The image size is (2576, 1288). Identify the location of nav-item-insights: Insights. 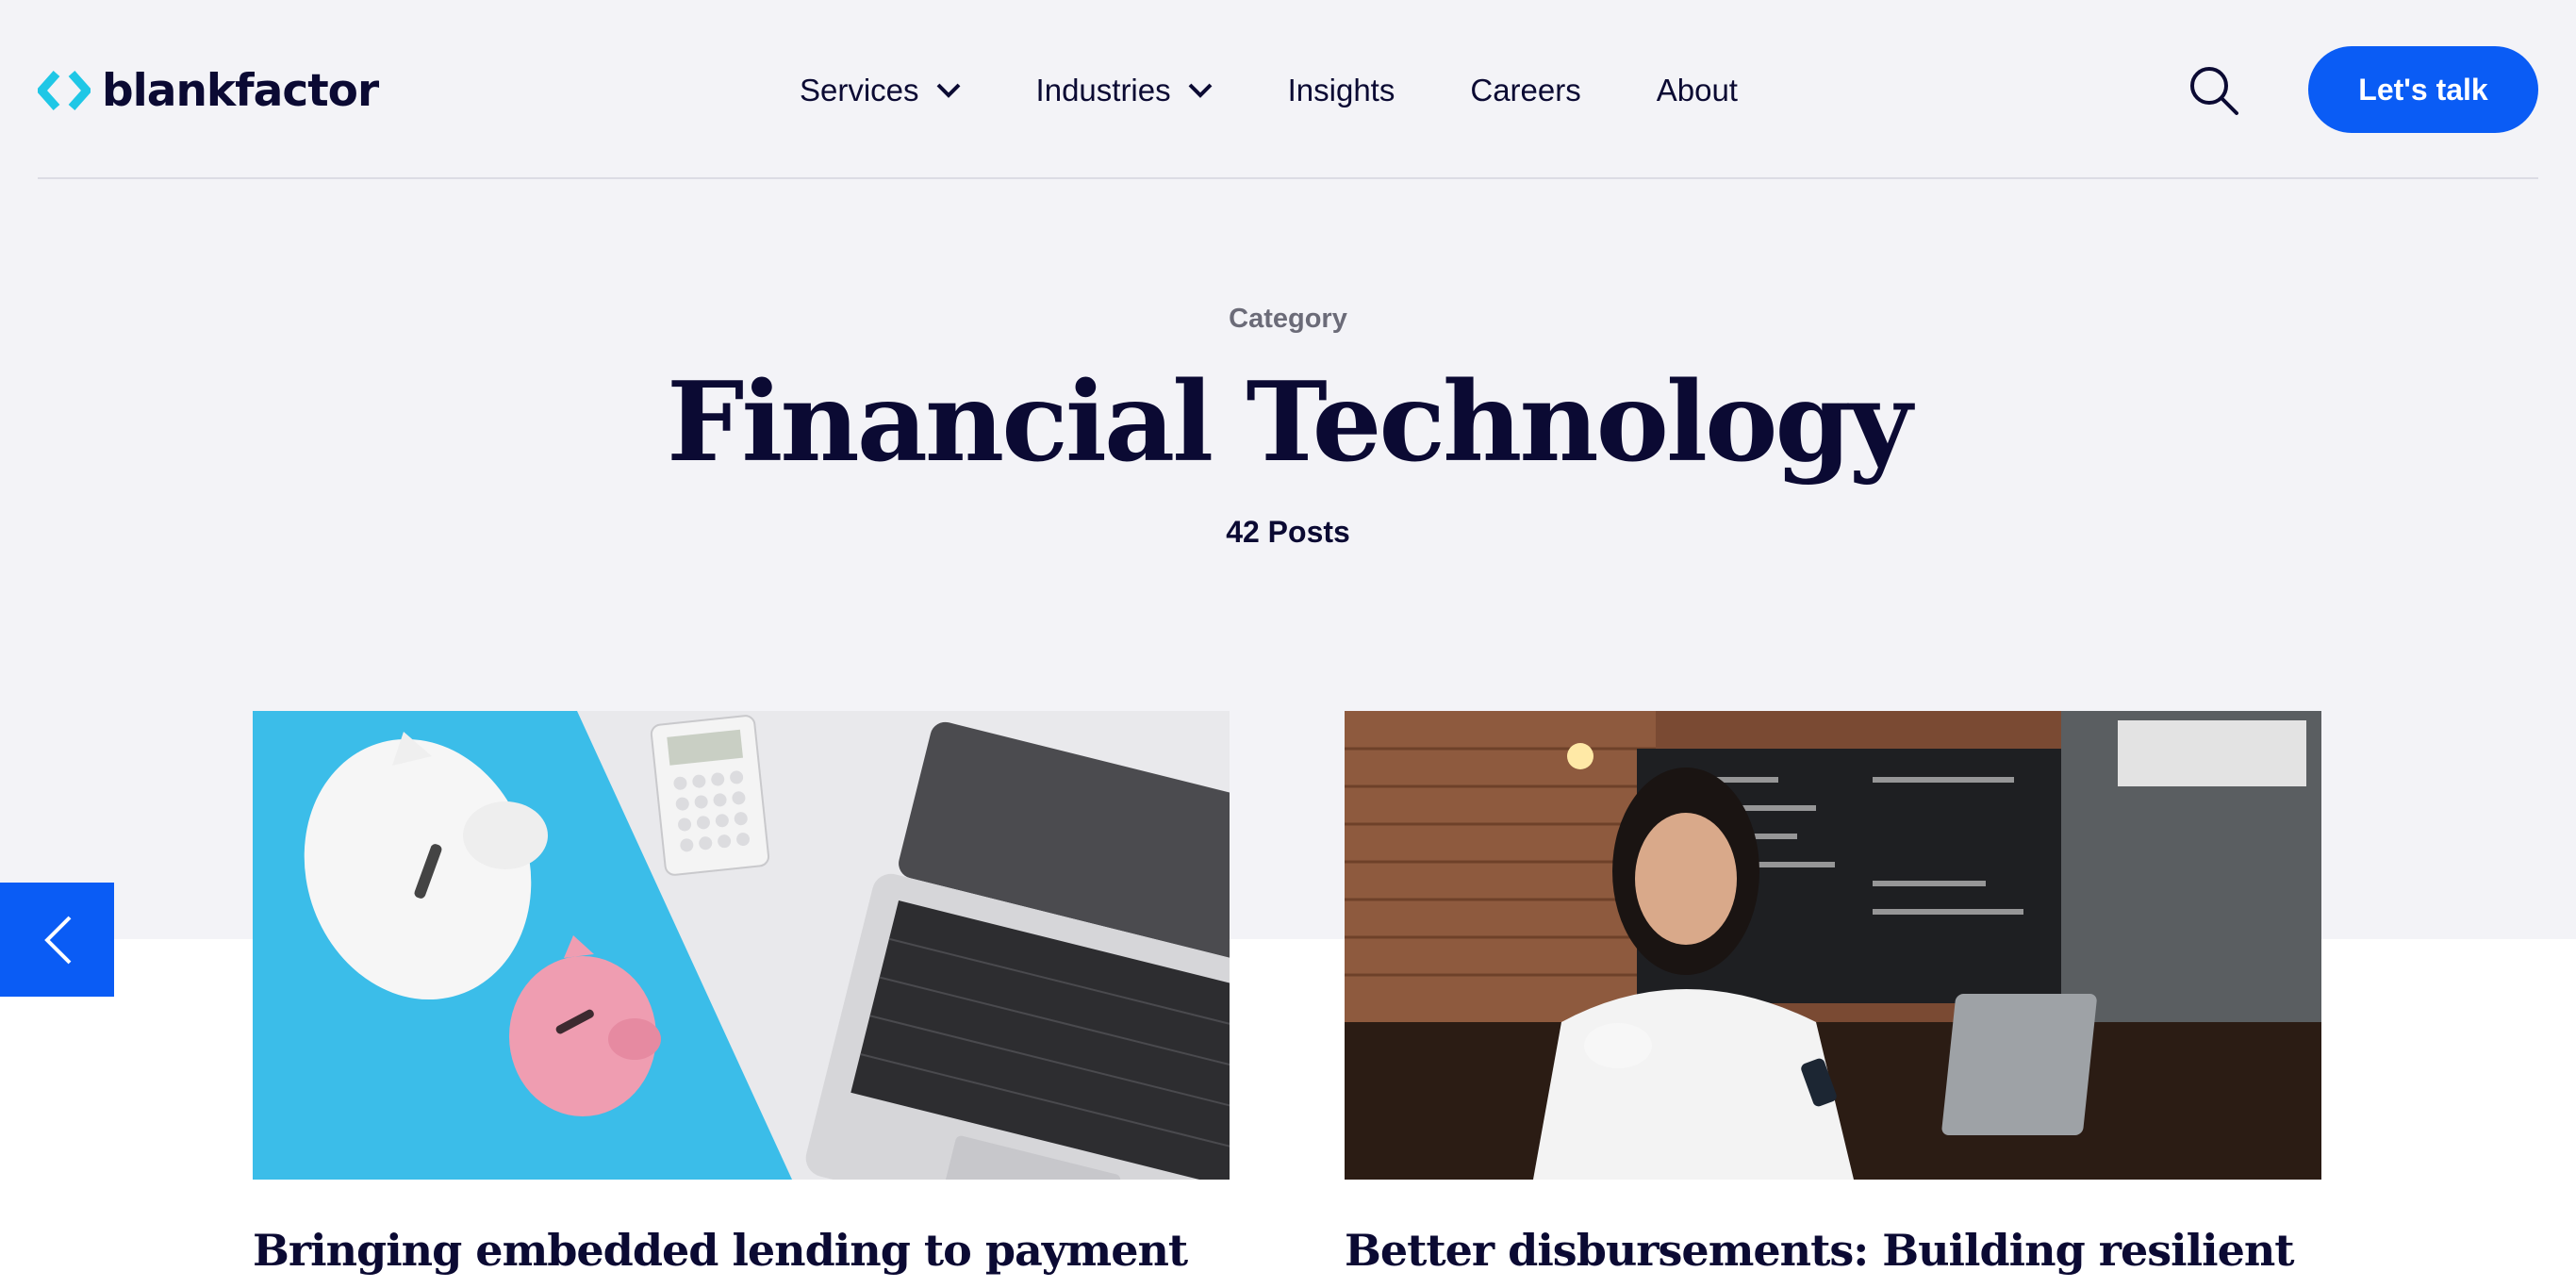
(1341, 90).